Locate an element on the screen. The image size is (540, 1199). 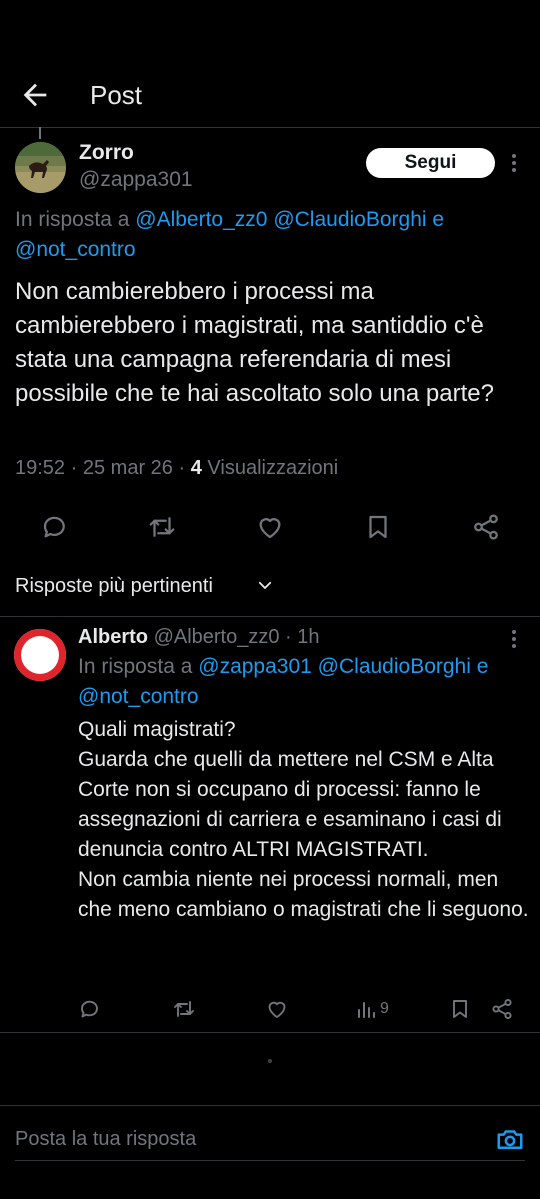
mention-link: @Alberto_zz0 is located at coordinates (201, 219).